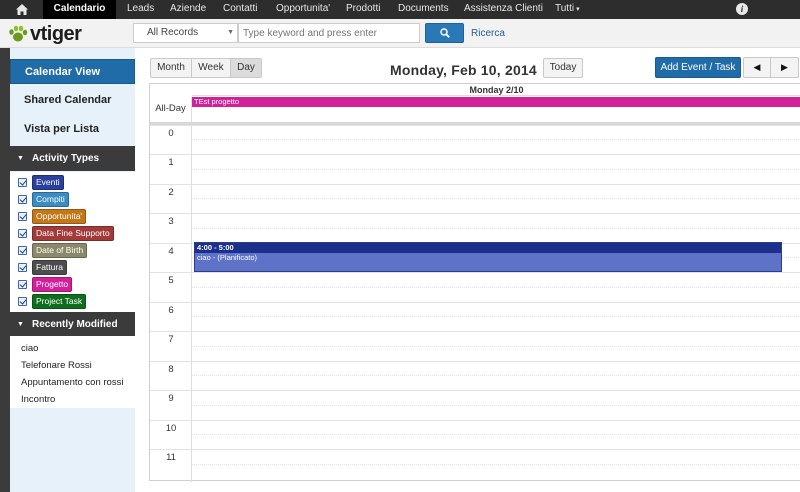 The height and width of the screenshot is (492, 800). What do you see at coordinates (329, 33) in the screenshot?
I see `search-input` at bounding box center [329, 33].